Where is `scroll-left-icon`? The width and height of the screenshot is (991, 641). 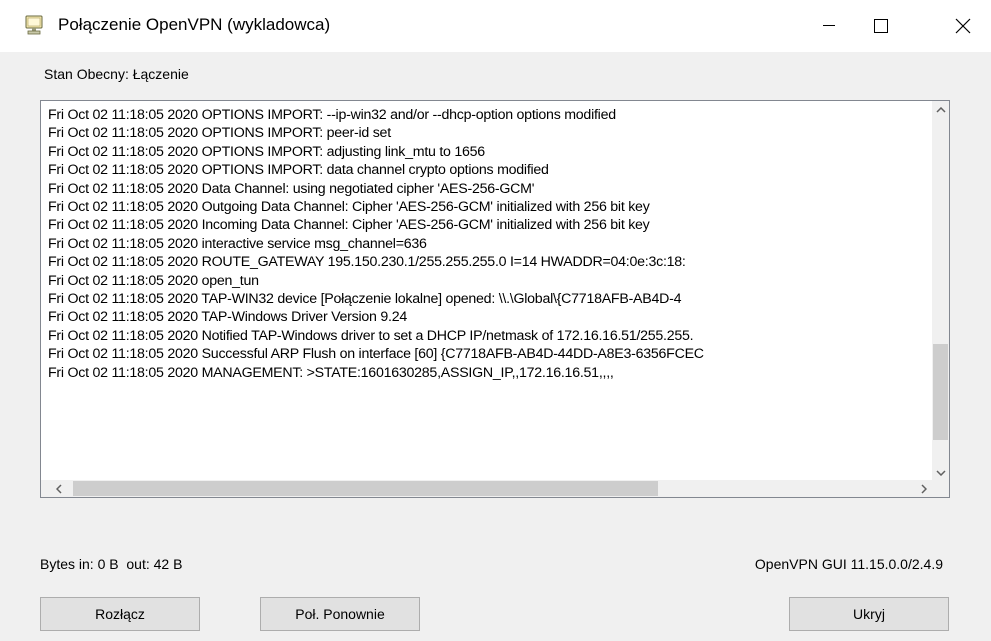
scroll-left-icon is located at coordinates (58, 488).